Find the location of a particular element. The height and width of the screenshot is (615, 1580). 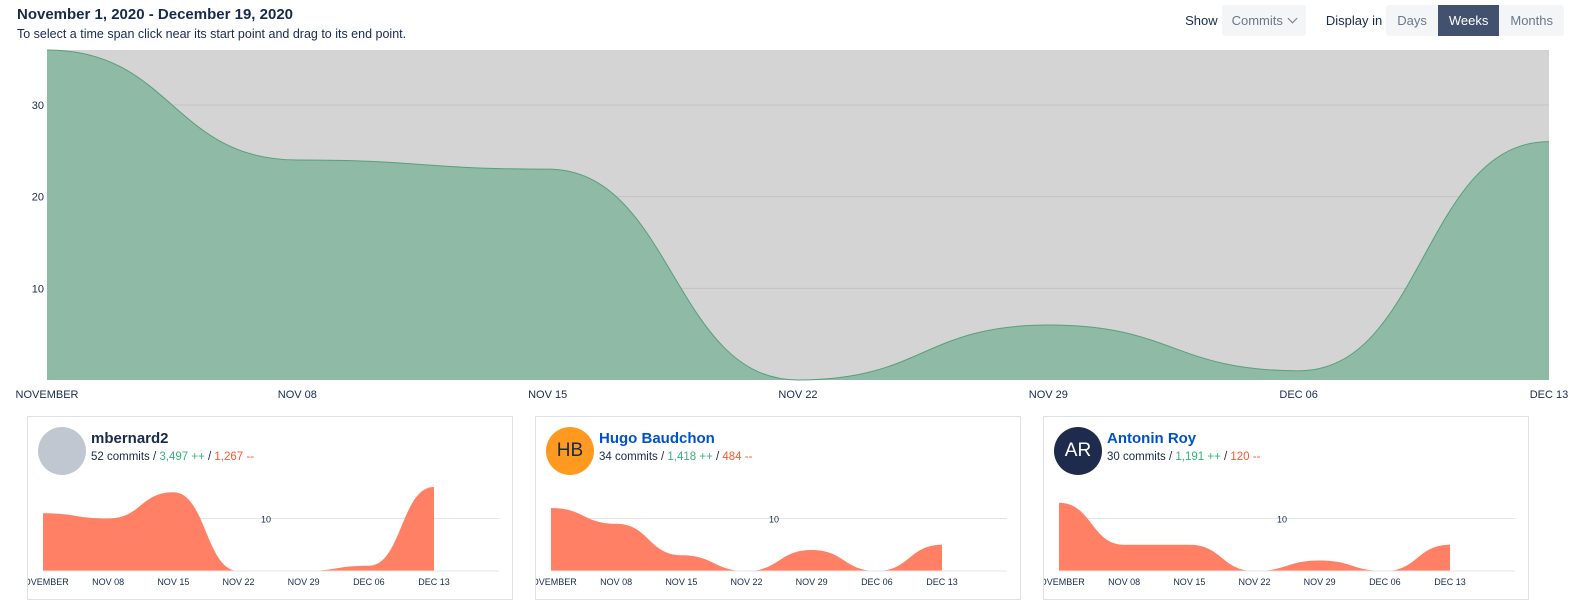

show-label: Show is located at coordinates (1201, 20).